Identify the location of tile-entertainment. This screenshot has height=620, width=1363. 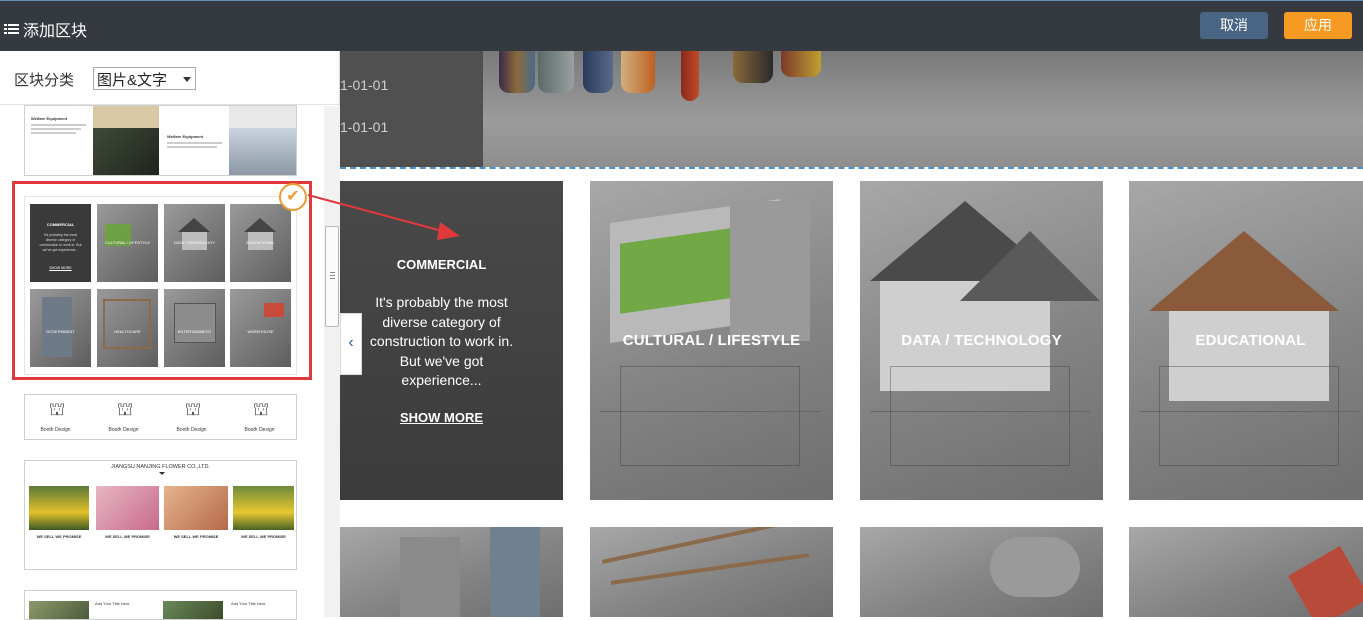
(981, 572).